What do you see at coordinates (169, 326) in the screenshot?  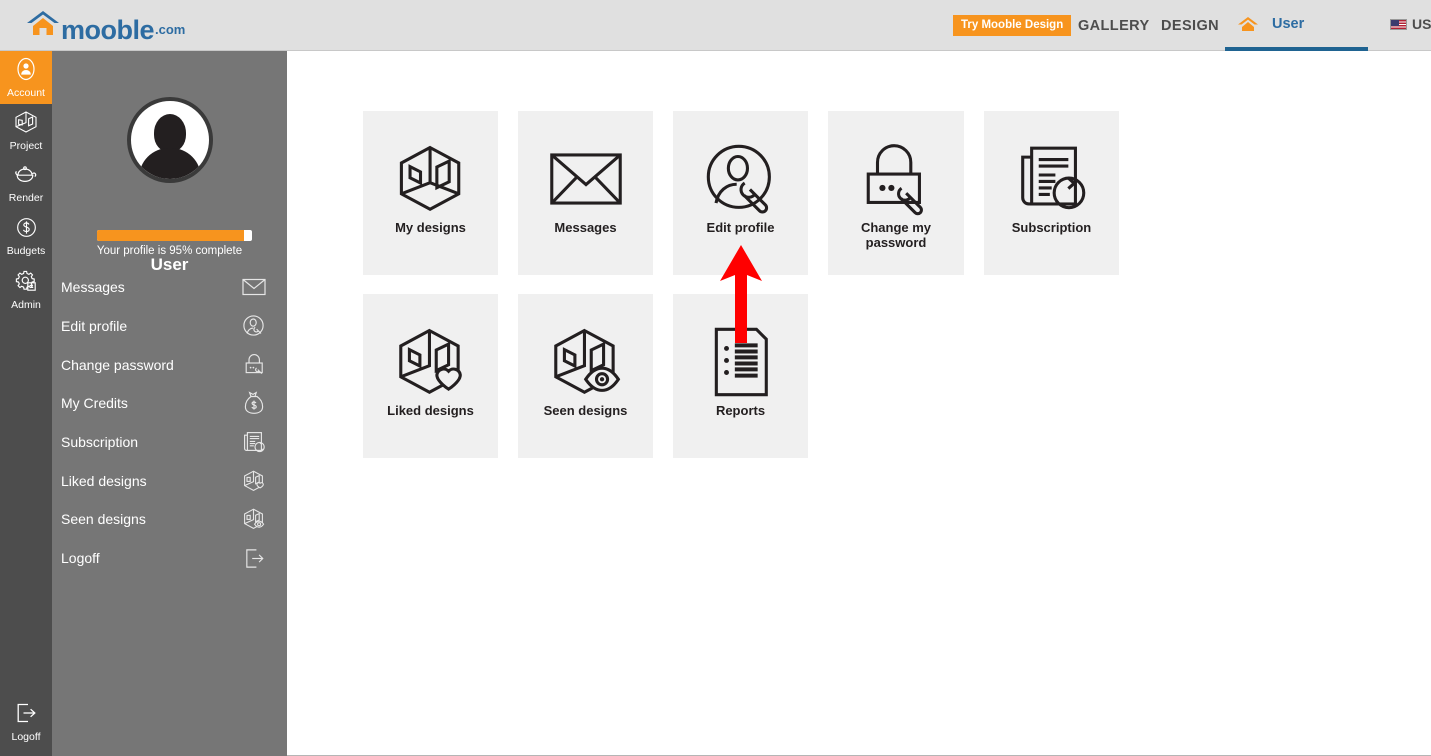 I see `sidebar-item-edit-profile: Edit profile` at bounding box center [169, 326].